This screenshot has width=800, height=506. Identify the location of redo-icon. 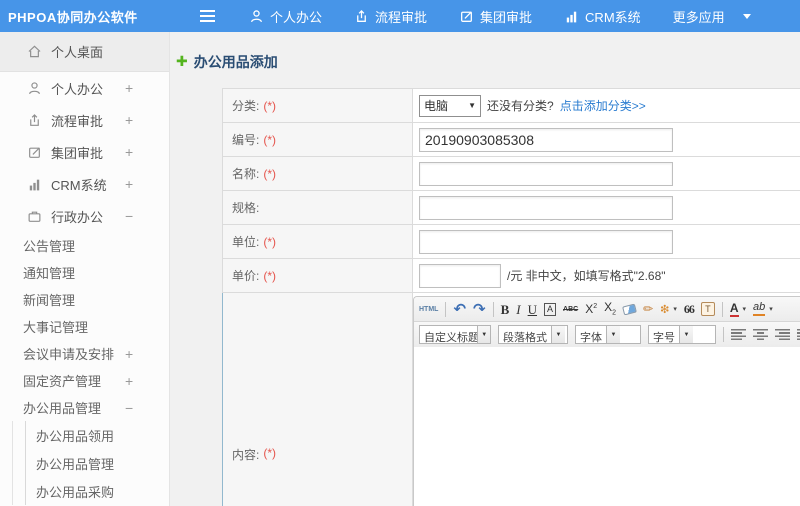
(479, 309).